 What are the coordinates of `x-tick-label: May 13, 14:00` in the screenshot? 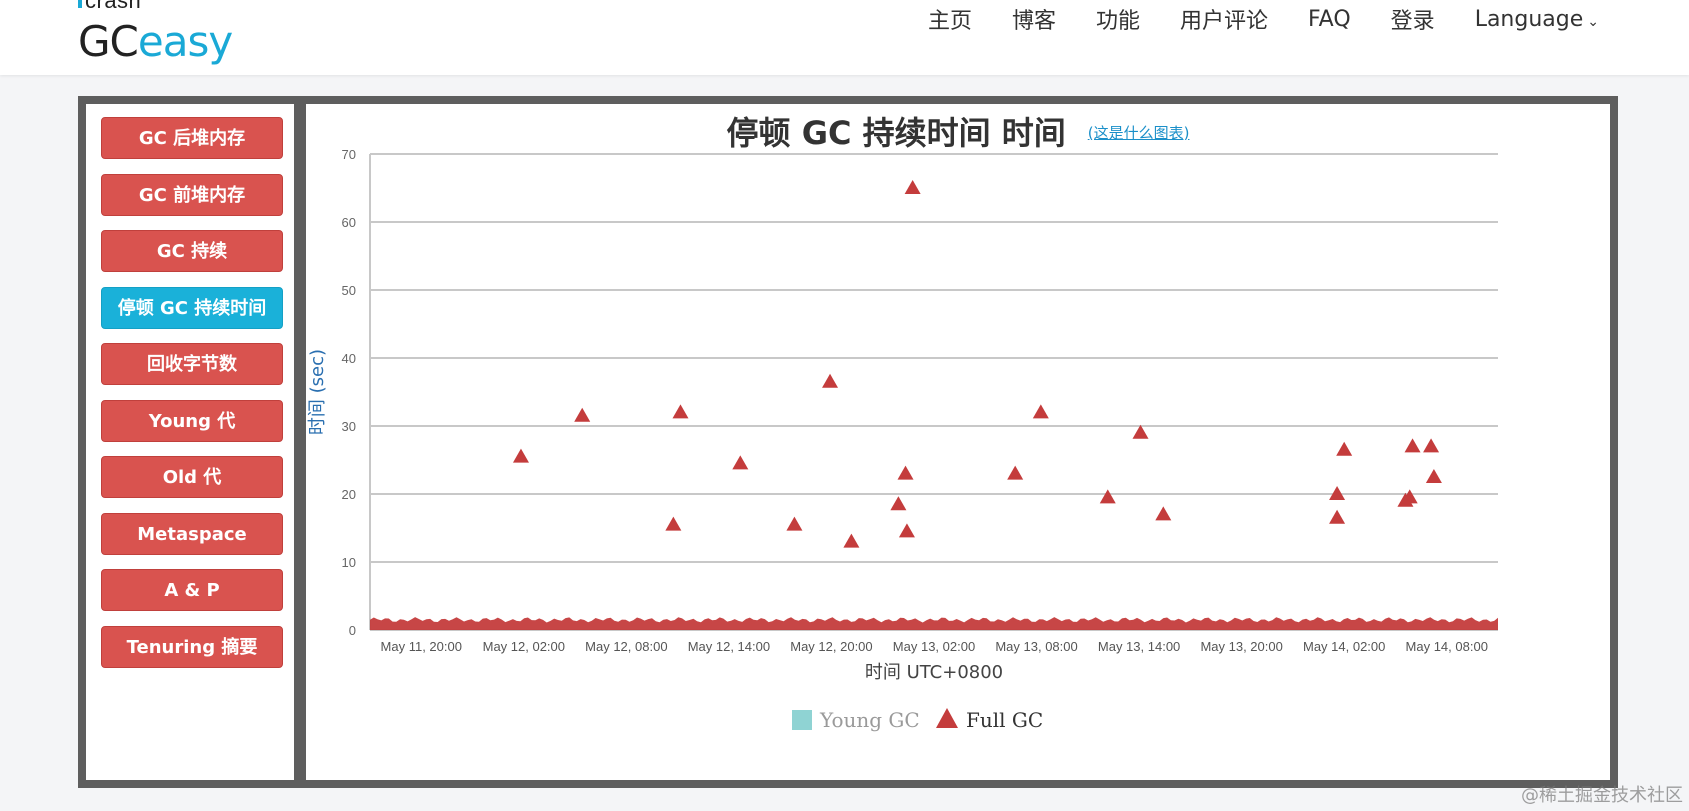 It's located at (1139, 646).